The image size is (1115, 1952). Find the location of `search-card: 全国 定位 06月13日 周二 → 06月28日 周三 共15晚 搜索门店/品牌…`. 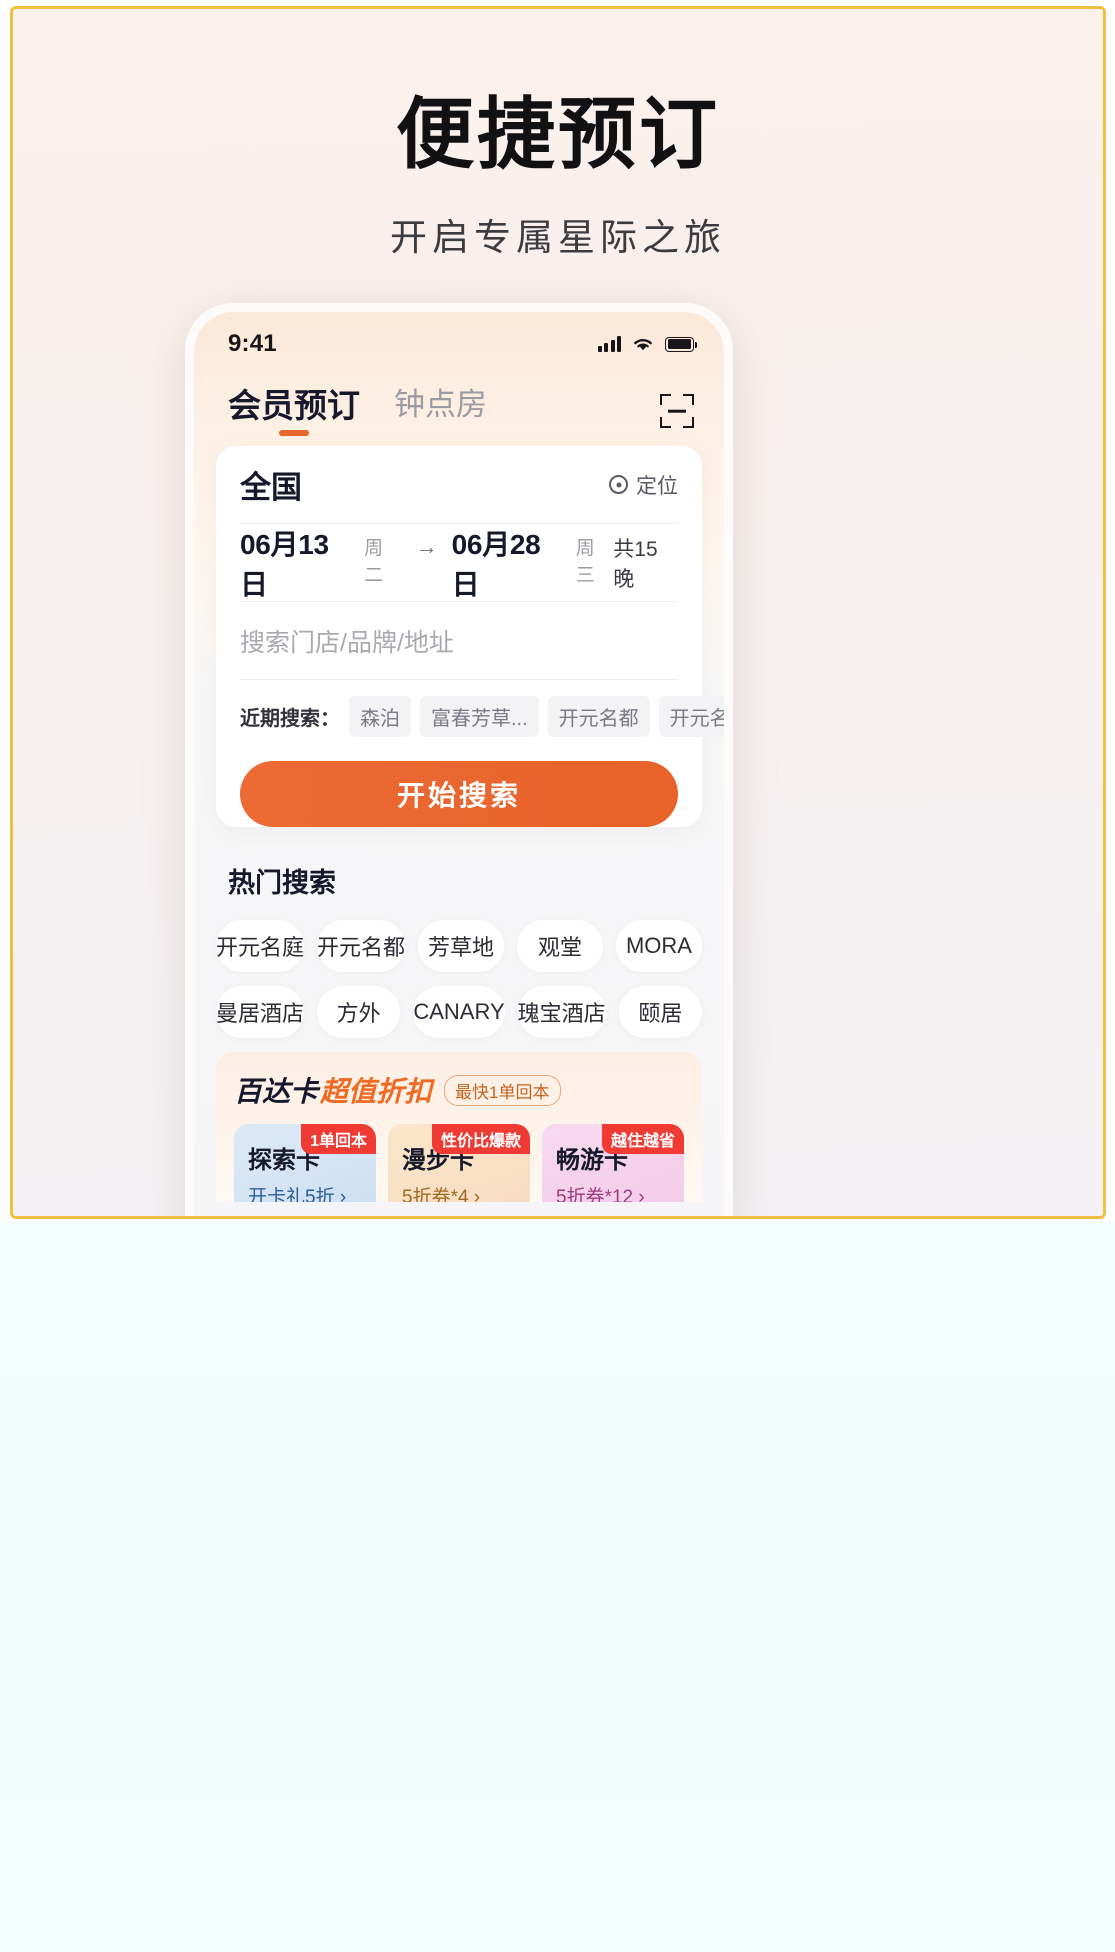

search-card: 全国 定位 06月13日 周二 → 06月28日 周三 共15晚 搜索门店/品牌… is located at coordinates (470, 637).